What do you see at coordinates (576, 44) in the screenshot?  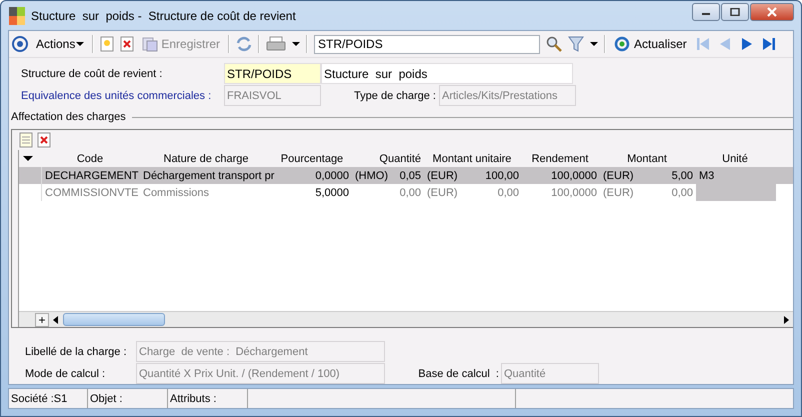 I see `filter-icon` at bounding box center [576, 44].